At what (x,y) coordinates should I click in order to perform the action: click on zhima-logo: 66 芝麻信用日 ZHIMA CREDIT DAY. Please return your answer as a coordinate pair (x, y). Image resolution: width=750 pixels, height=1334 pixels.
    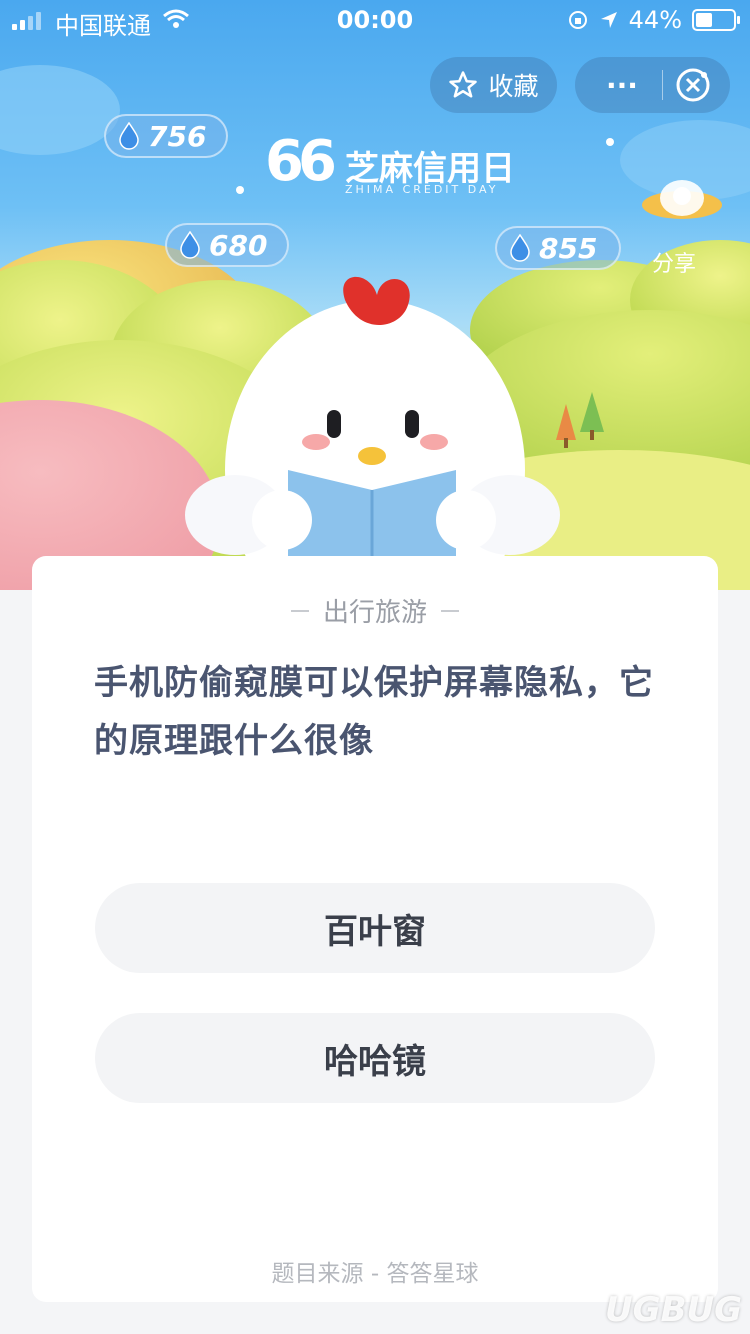
    Looking at the image, I should click on (395, 166).